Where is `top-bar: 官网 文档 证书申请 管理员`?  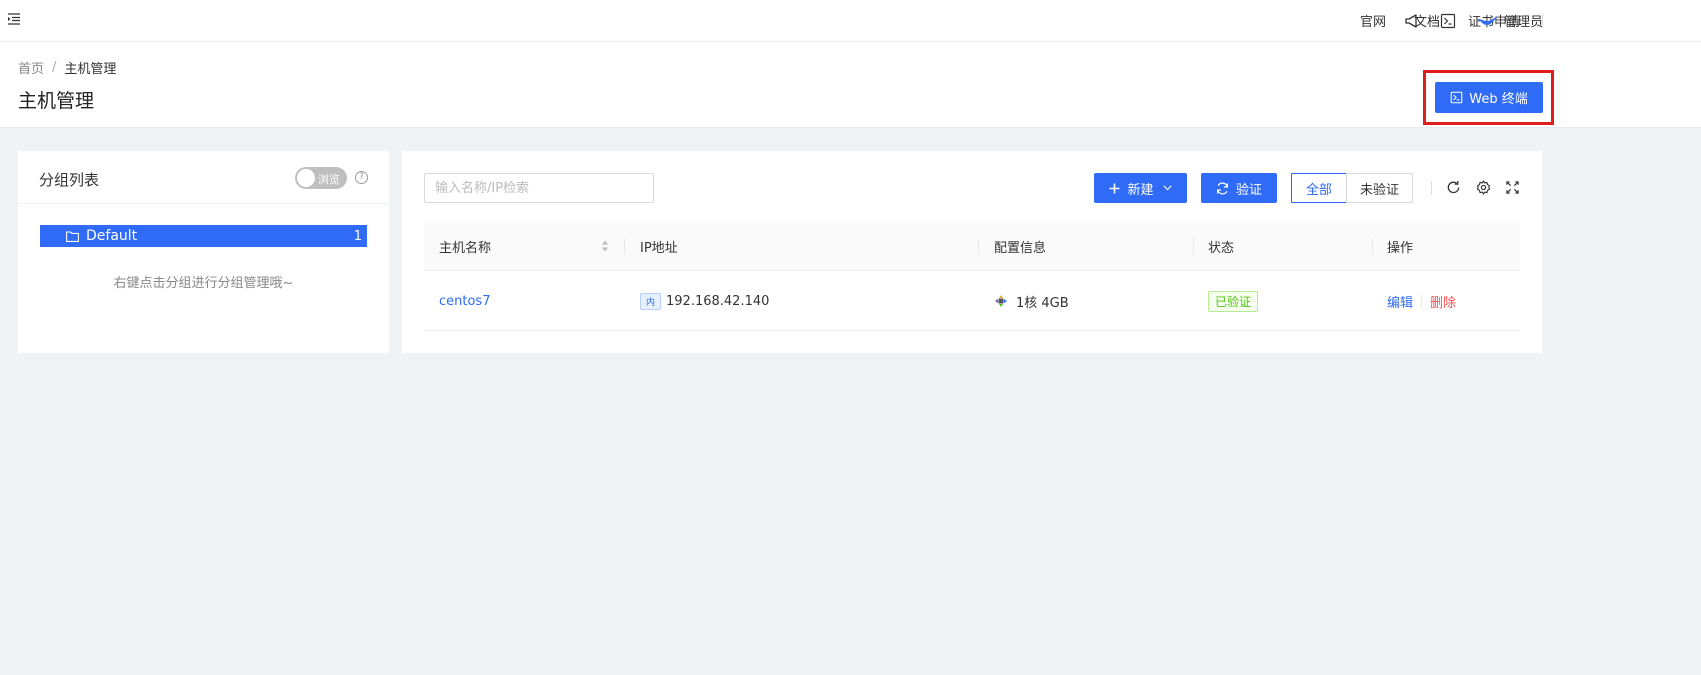
top-bar: 官网 文档 证书申请 管理员 is located at coordinates (850, 21).